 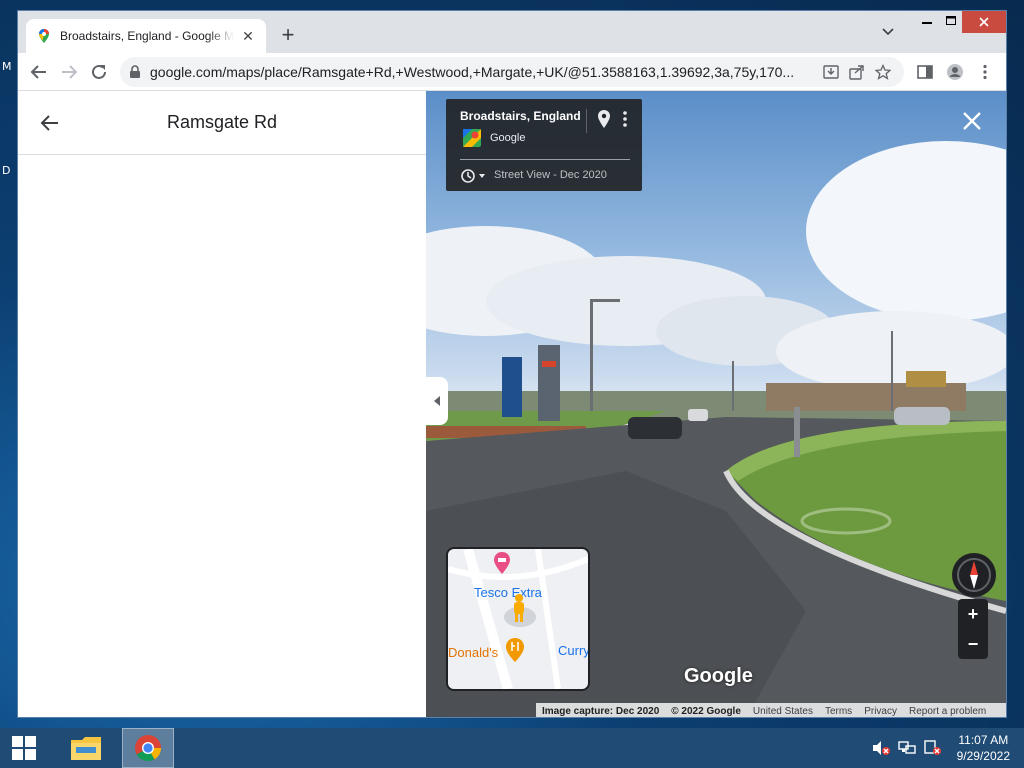 What do you see at coordinates (473, 652) in the screenshot?
I see `minimap-label-mcdonalds: Donald's` at bounding box center [473, 652].